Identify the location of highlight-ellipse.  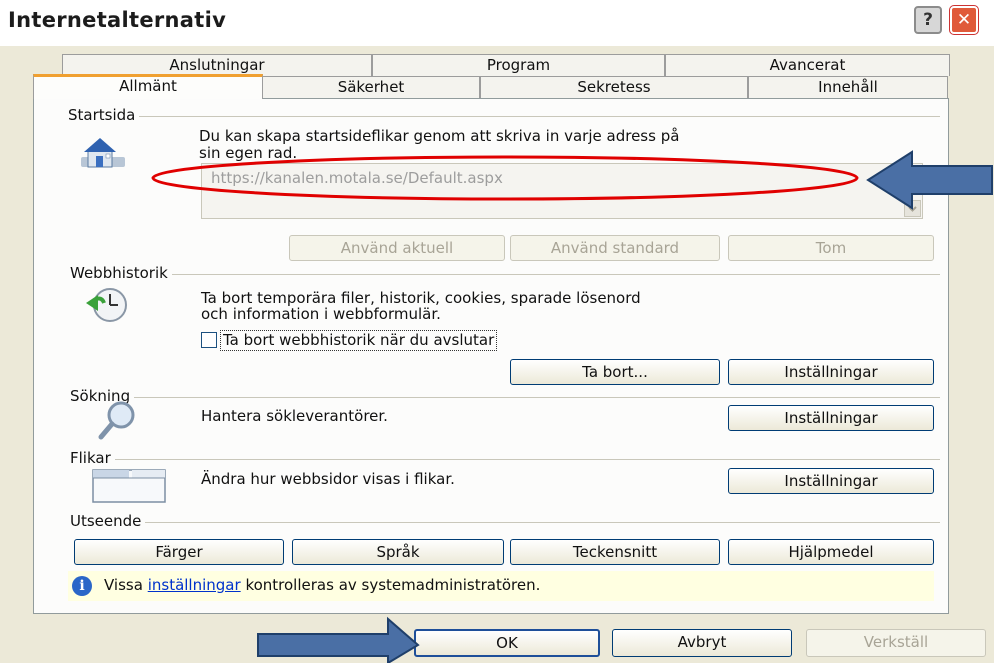
(505, 178).